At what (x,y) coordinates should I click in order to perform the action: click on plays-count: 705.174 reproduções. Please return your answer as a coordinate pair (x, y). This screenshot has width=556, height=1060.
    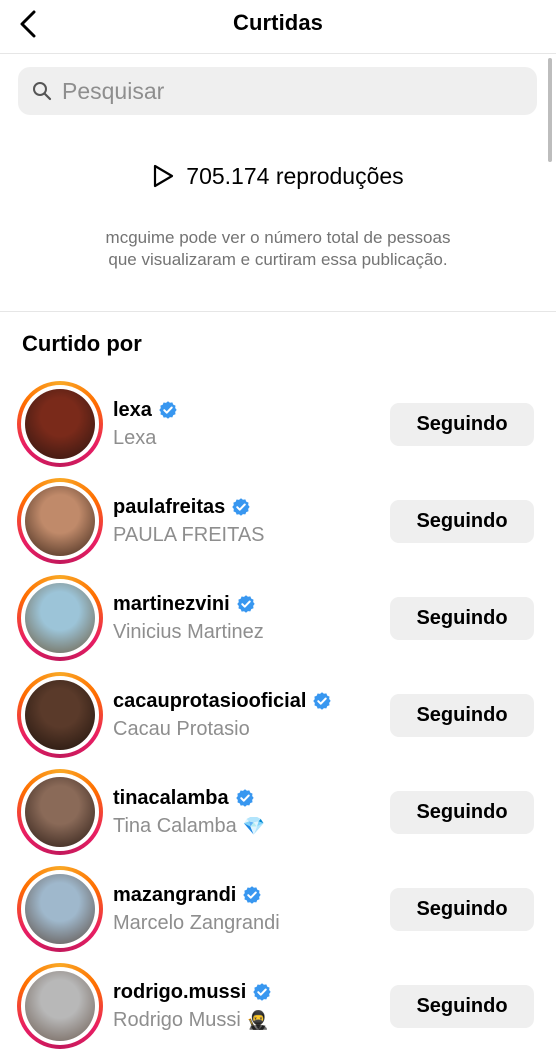
    Looking at the image, I should click on (278, 176).